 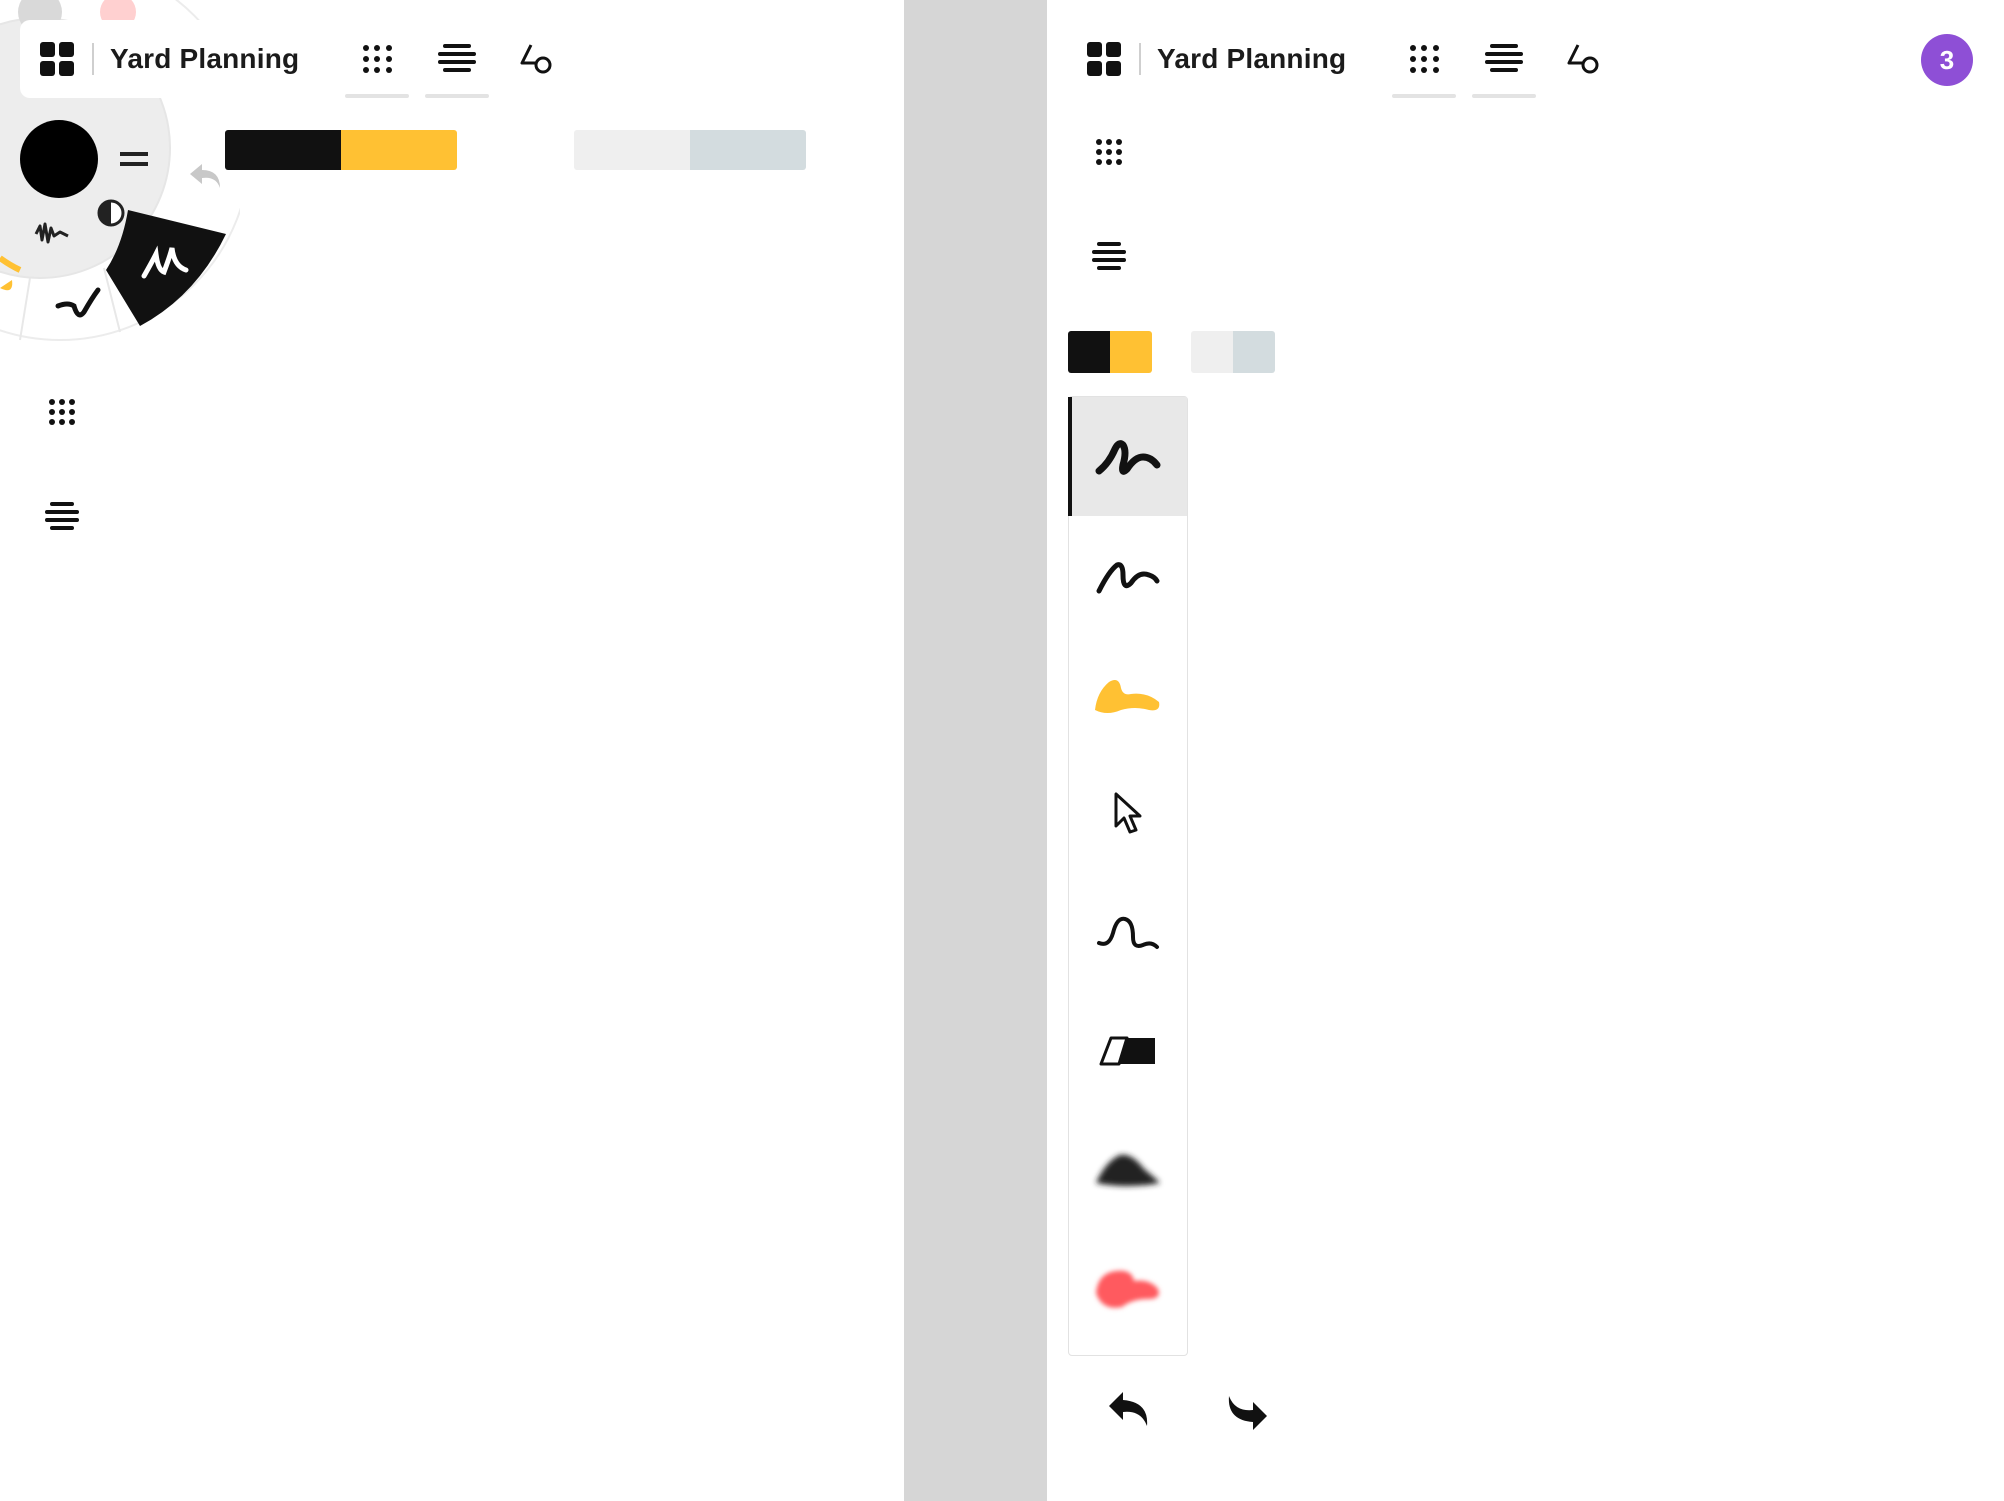 I want to click on color-swatch-icon, so click(x=59, y=159).